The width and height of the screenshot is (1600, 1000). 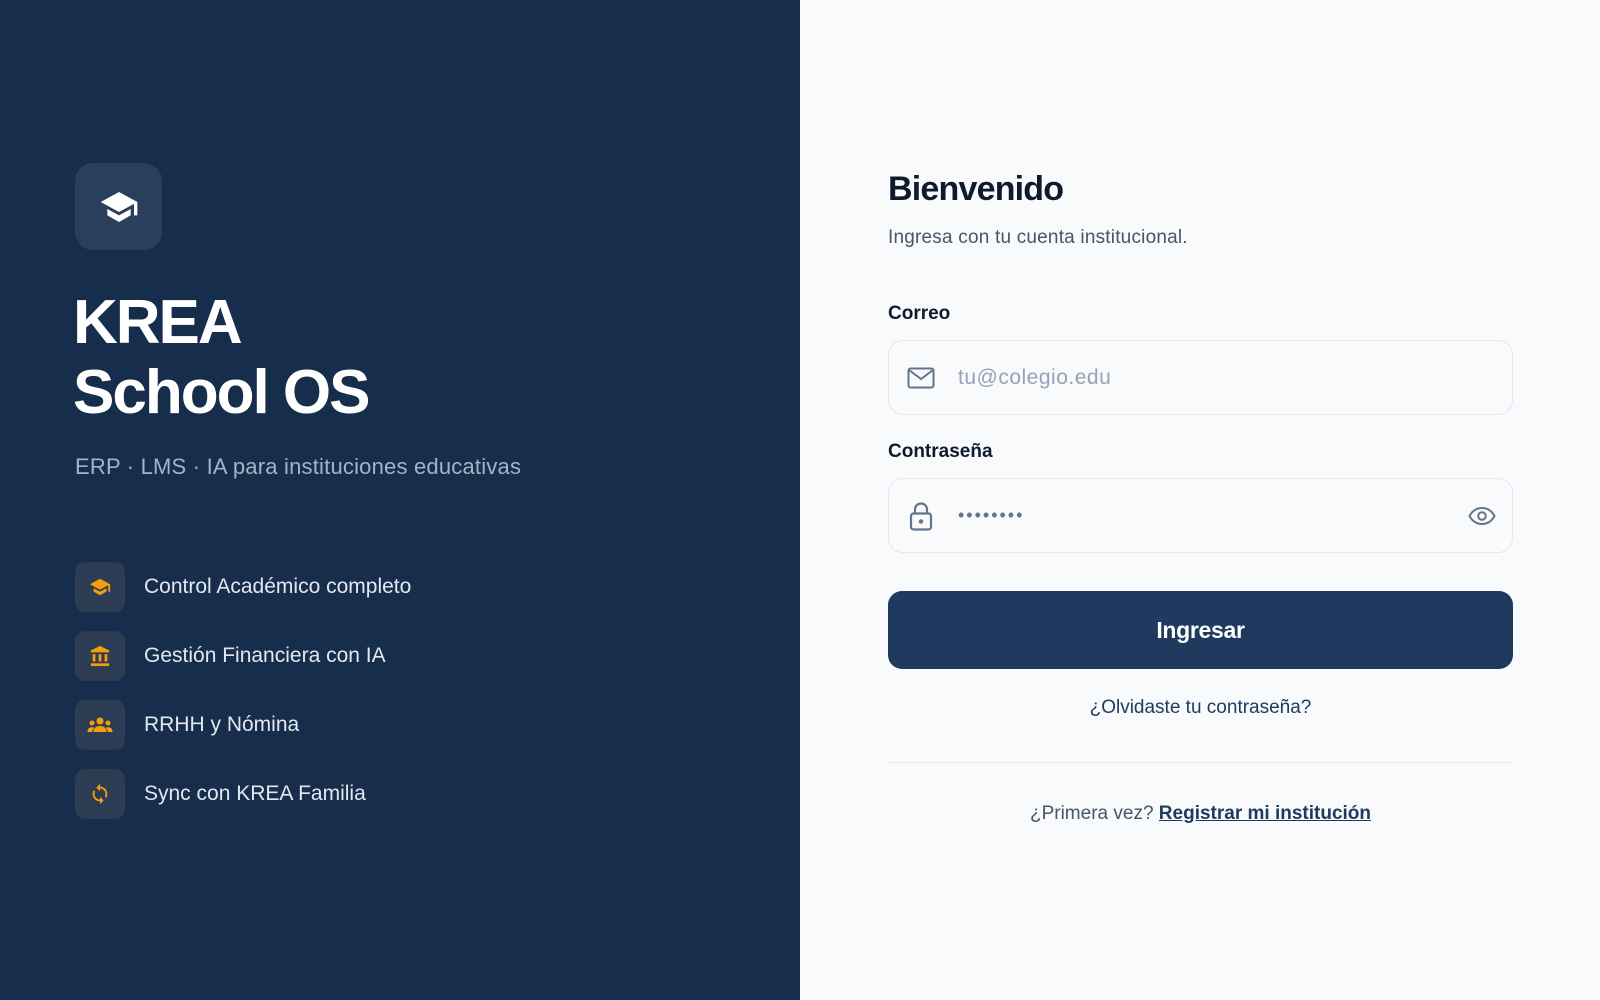 I want to click on email-field, so click(x=1235, y=377).